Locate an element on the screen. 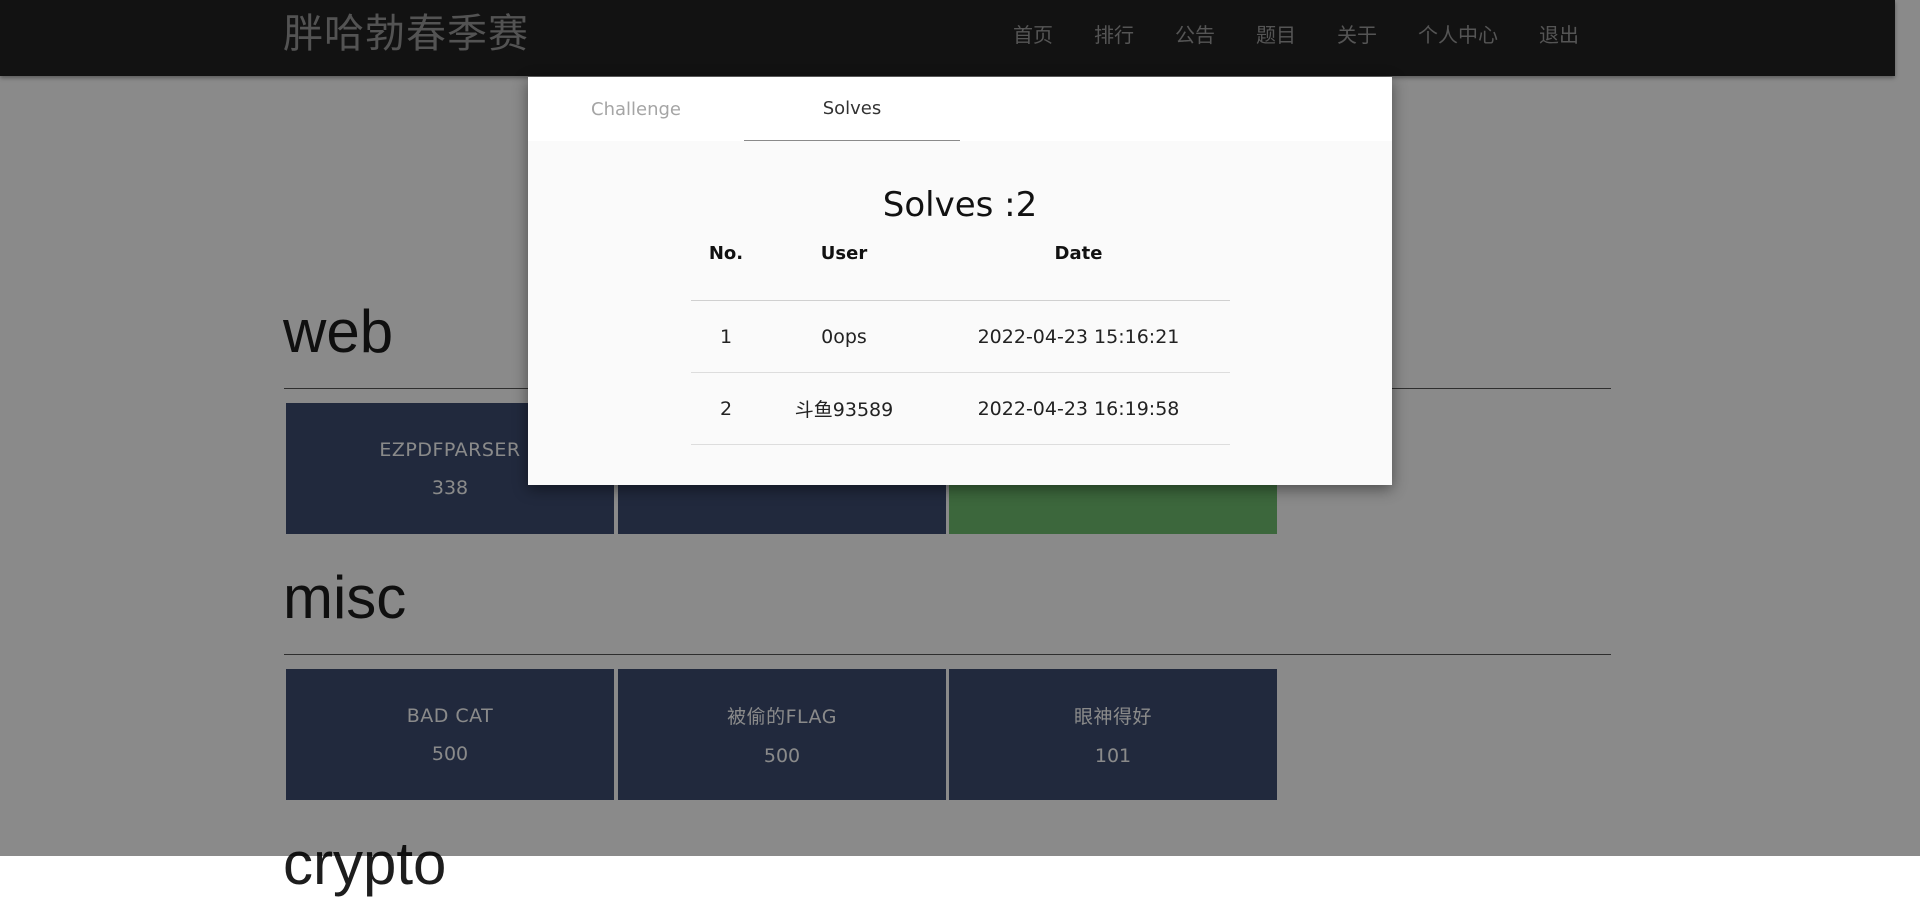 The height and width of the screenshot is (900, 1920). solve-user: 0ops is located at coordinates (844, 336).